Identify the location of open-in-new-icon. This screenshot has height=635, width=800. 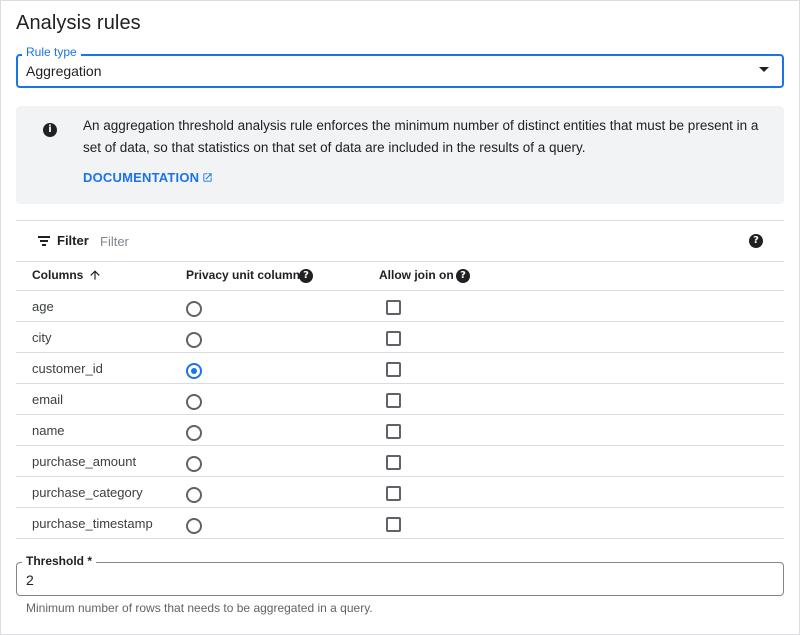
(207, 177).